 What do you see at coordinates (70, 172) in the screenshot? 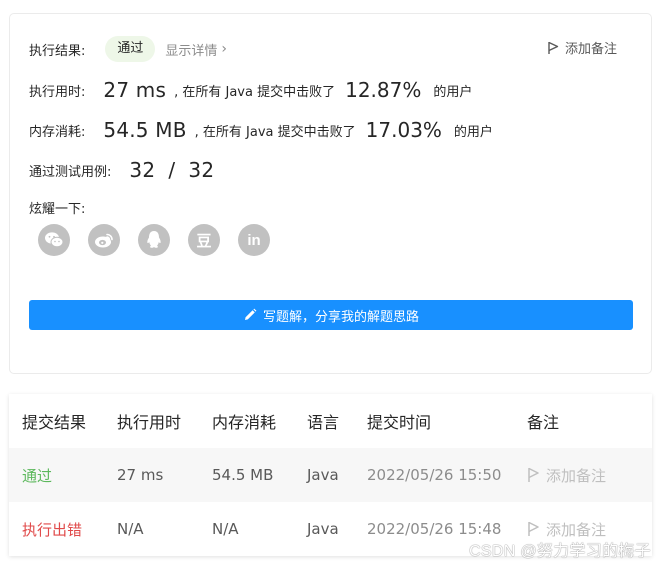
I see `tests-label: 通过测试用例:` at bounding box center [70, 172].